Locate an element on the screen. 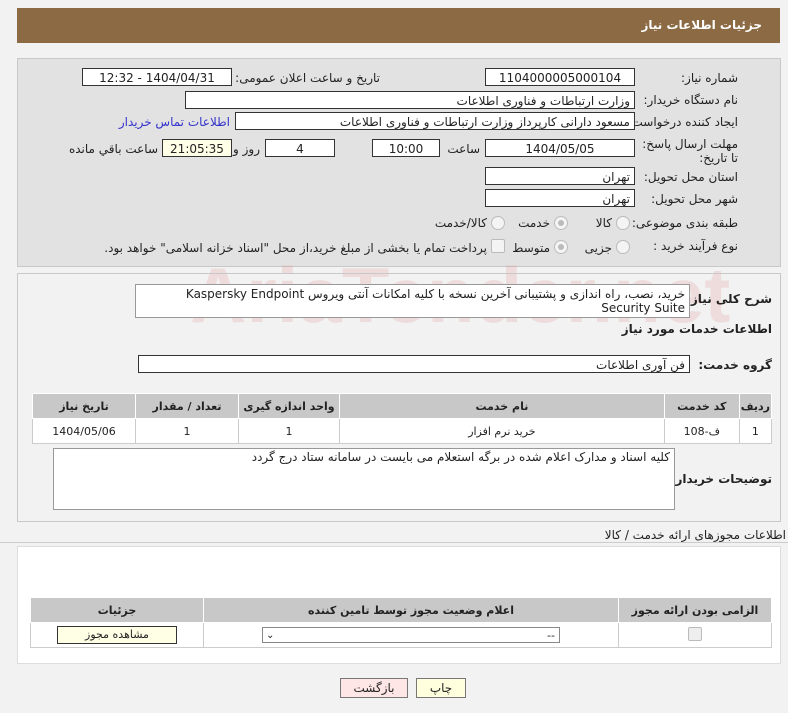 Image resolution: width=788 pixels, height=713 pixels. col-code: کد خدمت is located at coordinates (701, 406).